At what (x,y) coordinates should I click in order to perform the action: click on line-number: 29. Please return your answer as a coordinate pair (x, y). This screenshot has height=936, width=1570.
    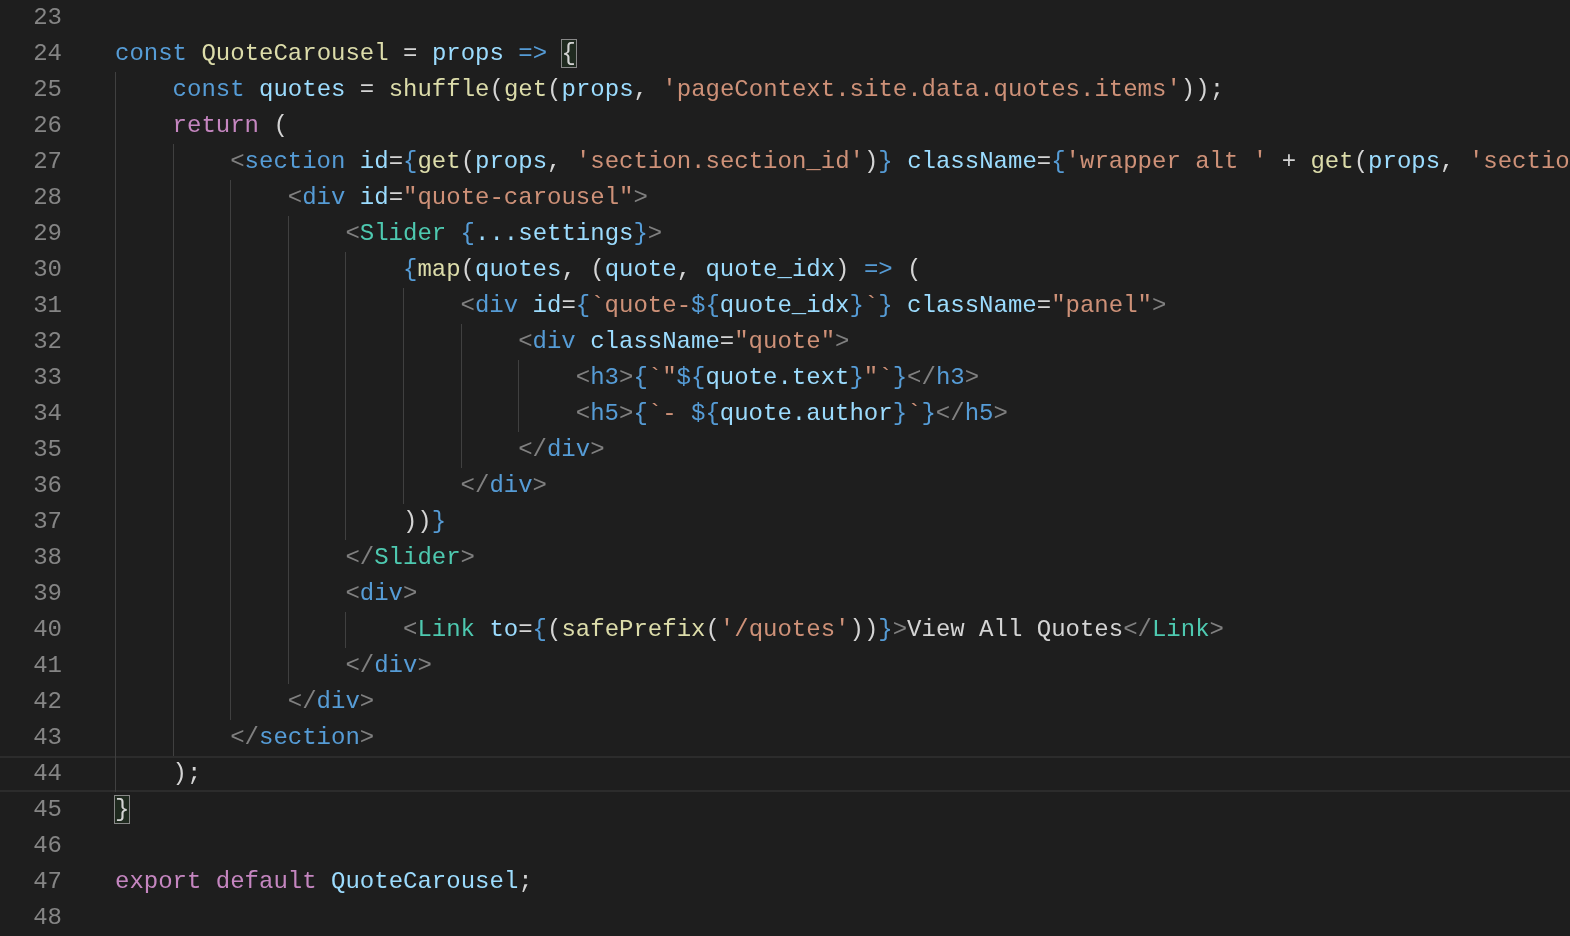
    Looking at the image, I should click on (47, 234).